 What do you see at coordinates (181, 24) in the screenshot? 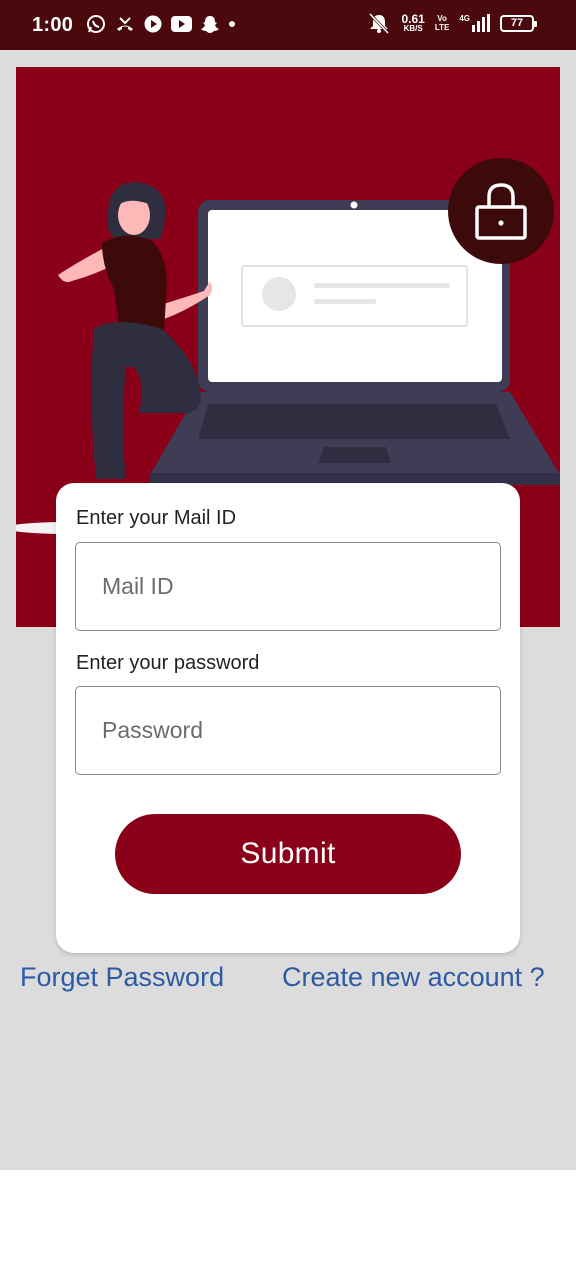
I see `youtube-icon` at bounding box center [181, 24].